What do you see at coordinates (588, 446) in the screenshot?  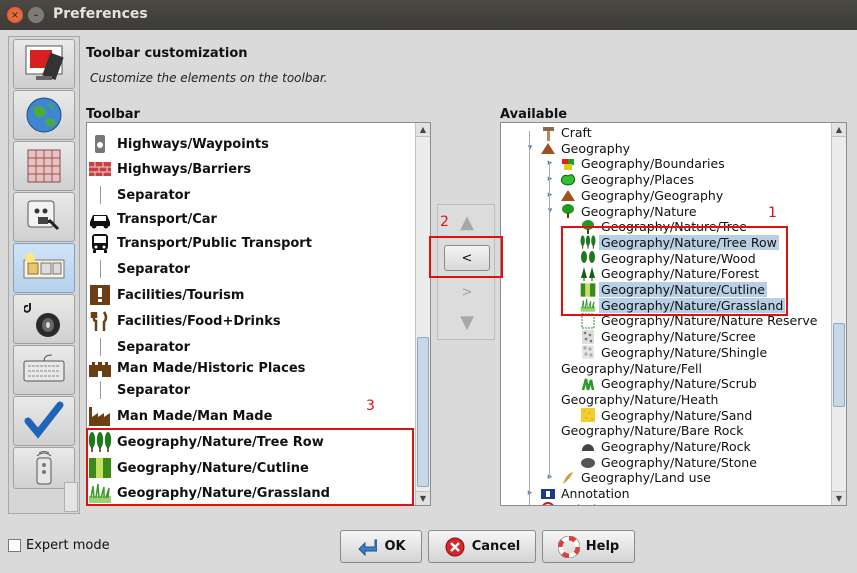 I see `rock-icon` at bounding box center [588, 446].